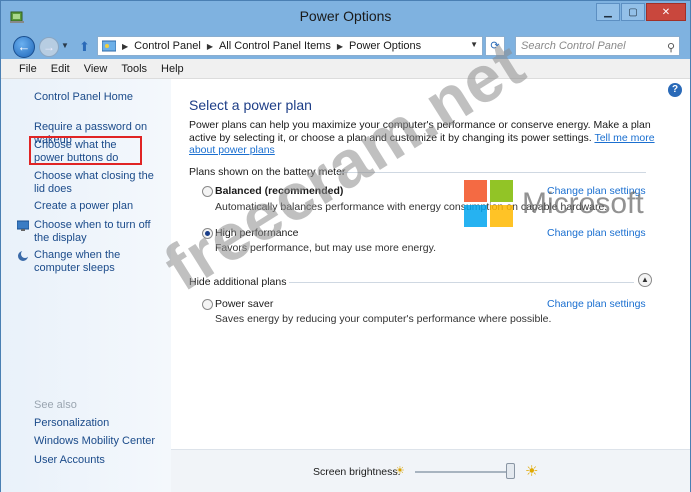 Image resolution: width=691 pixels, height=492 pixels. I want to click on menu-tools: Tools, so click(134, 69).